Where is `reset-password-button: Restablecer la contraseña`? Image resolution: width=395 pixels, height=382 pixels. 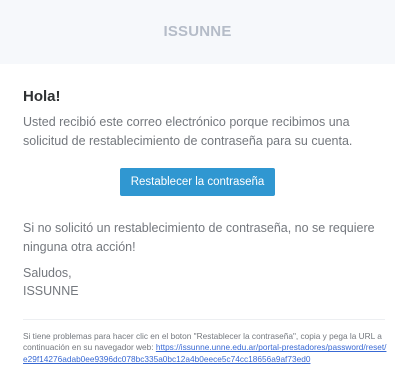
reset-password-button: Restablecer la contraseña is located at coordinates (197, 182).